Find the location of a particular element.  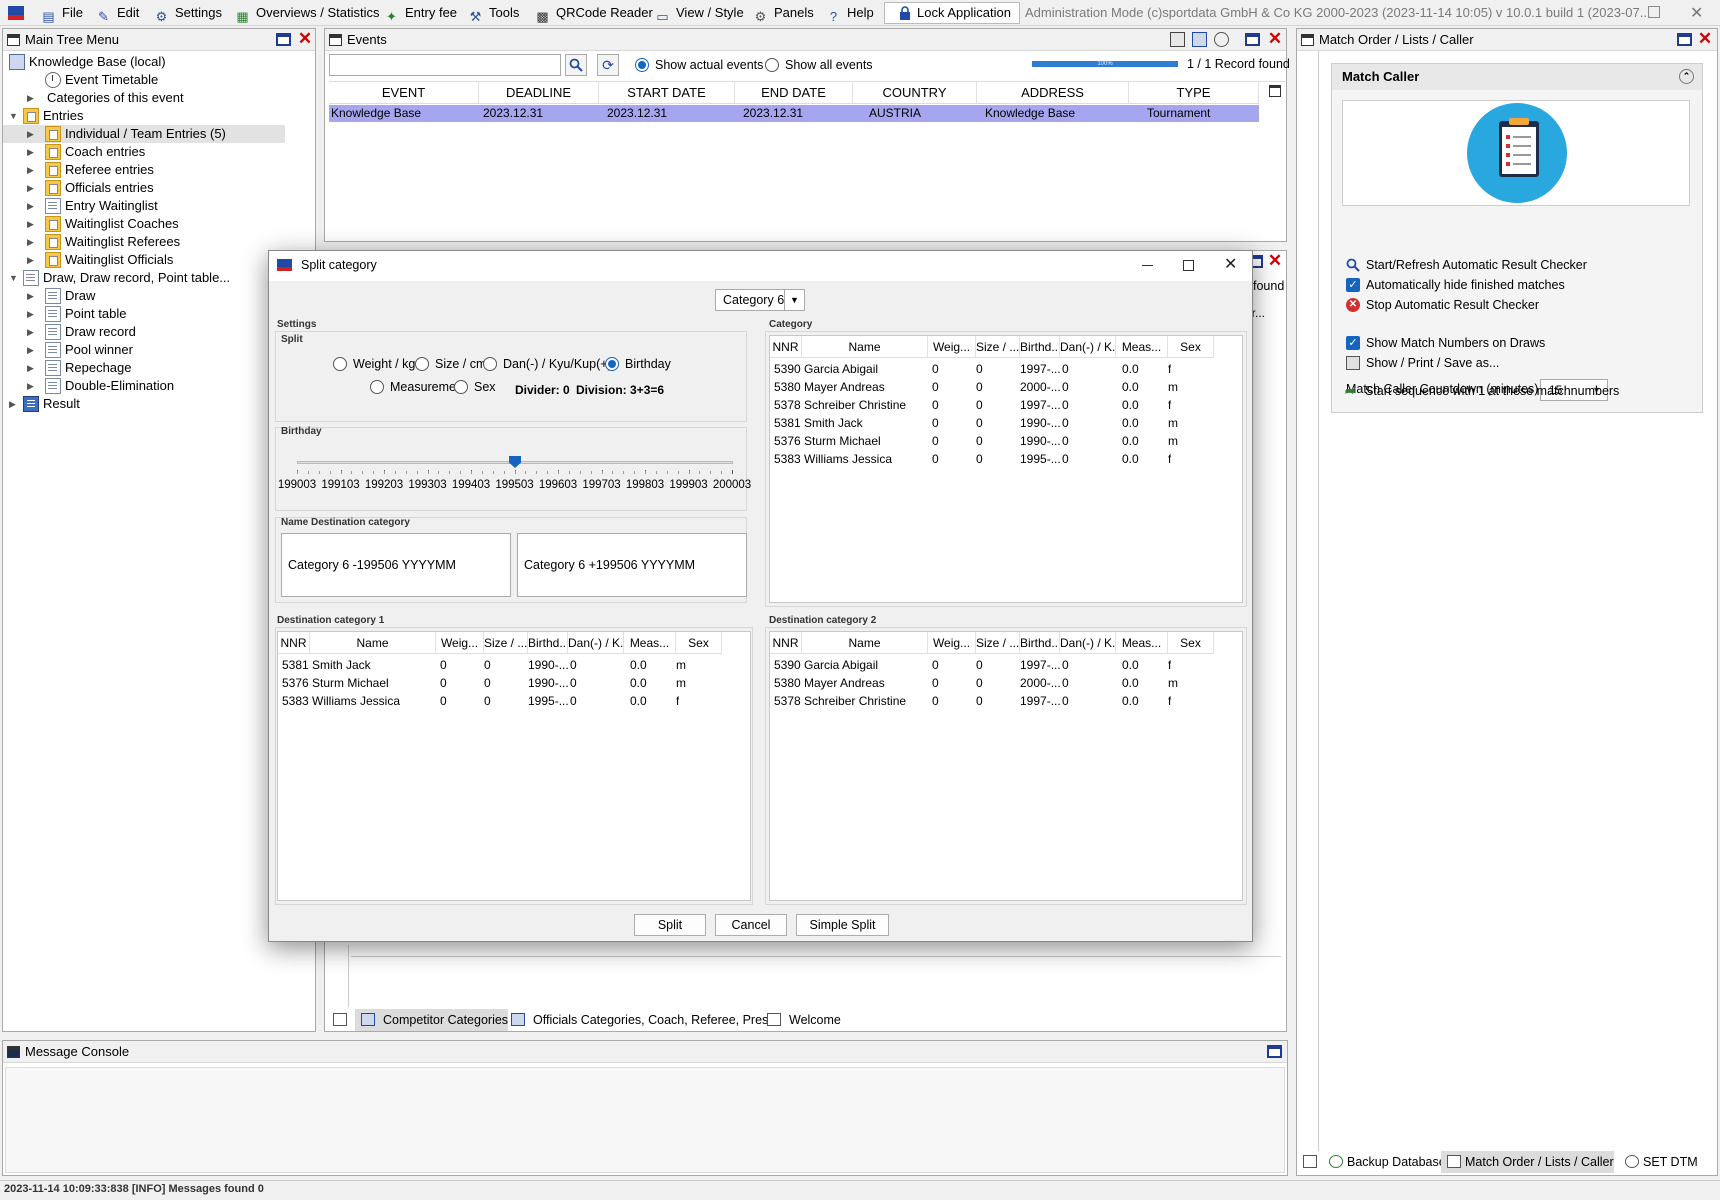

events-column-header: COUNTRY is located at coordinates (915, 93).